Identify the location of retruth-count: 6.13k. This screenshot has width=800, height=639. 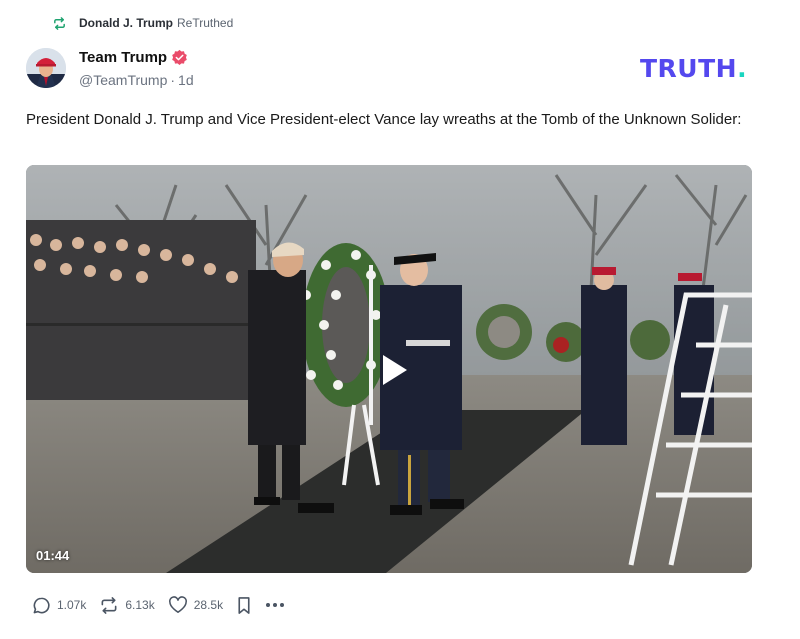
(140, 605).